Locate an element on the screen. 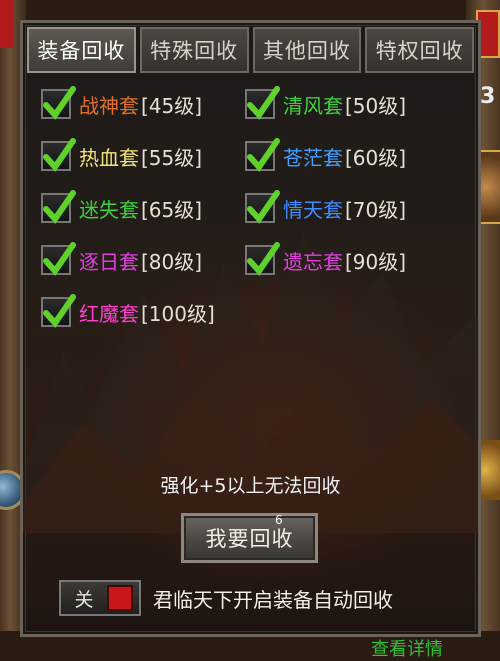  set-item-zhuri: 逐日套 [80级] is located at coordinates (122, 259).